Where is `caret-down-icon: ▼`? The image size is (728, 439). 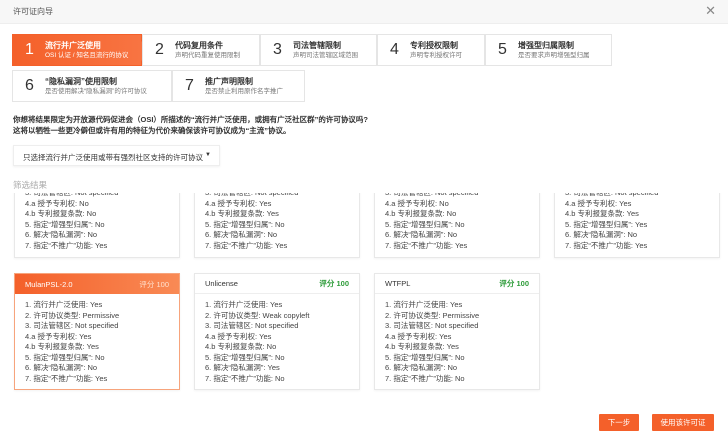 caret-down-icon: ▼ is located at coordinates (208, 155).